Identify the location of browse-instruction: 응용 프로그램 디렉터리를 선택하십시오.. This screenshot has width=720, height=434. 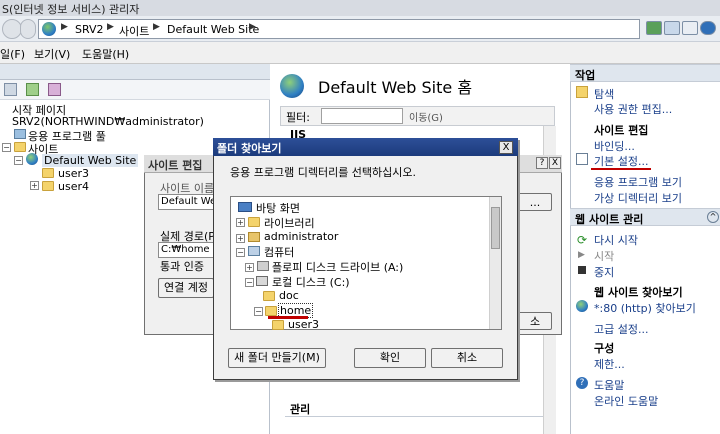
(323, 172).